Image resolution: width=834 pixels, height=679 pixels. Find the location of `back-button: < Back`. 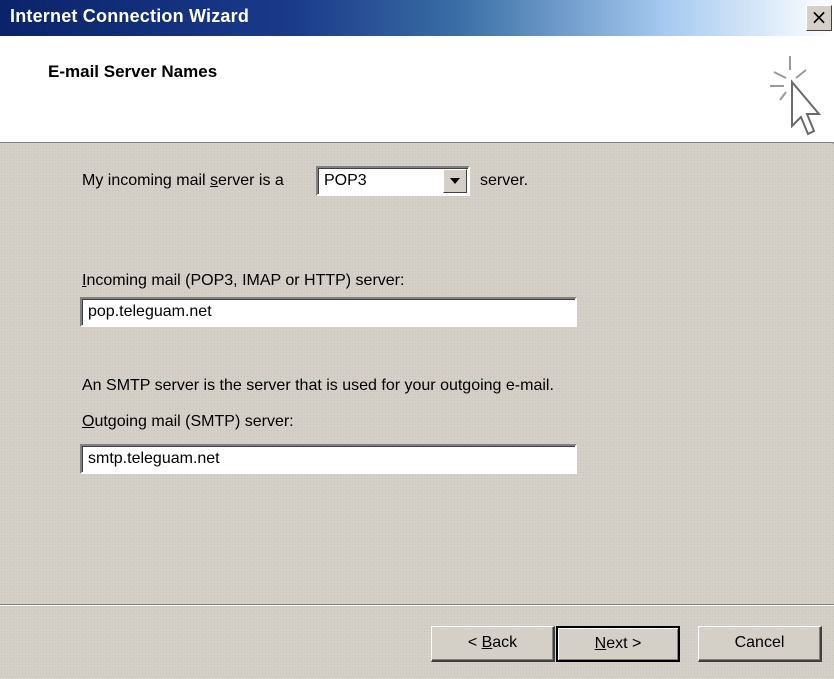

back-button: < Back is located at coordinates (493, 644).